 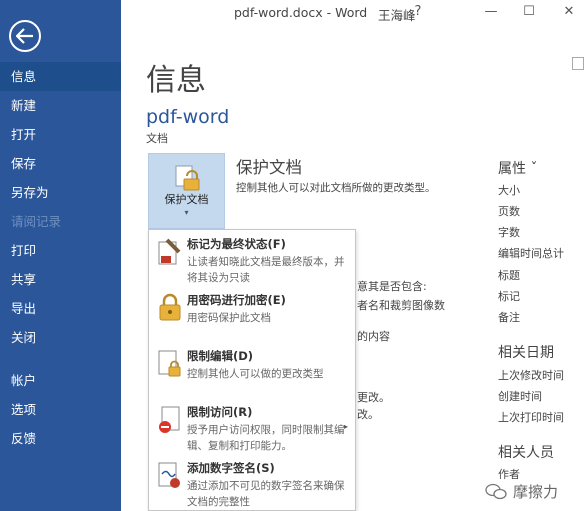 What do you see at coordinates (236, 244) in the screenshot?
I see `menu-item-title: 标记为最终状态(F)` at bounding box center [236, 244].